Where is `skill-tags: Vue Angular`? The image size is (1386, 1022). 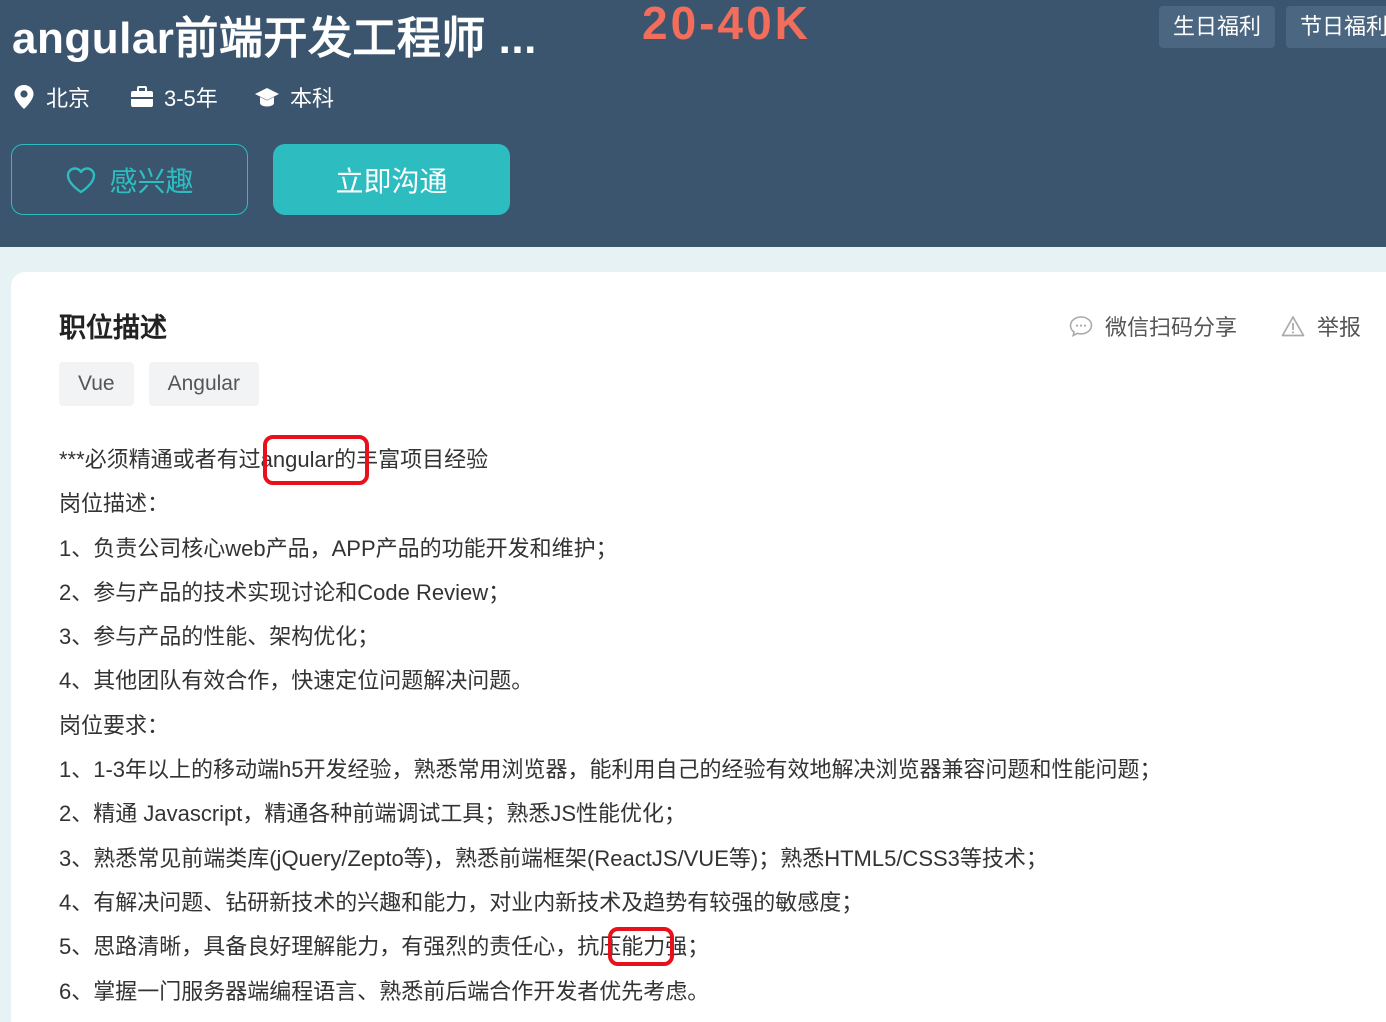 skill-tags: Vue Angular is located at coordinates (166, 384).